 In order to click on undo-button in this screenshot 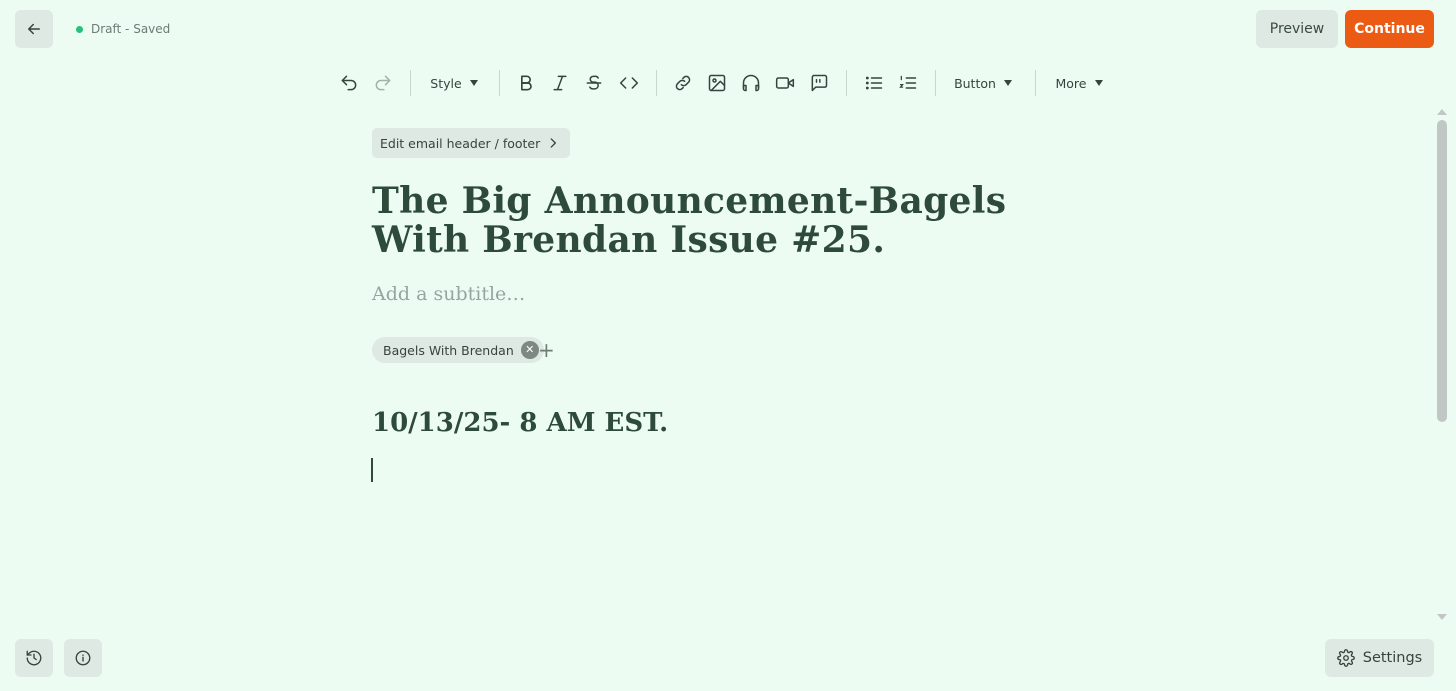, I will do `click(349, 83)`.